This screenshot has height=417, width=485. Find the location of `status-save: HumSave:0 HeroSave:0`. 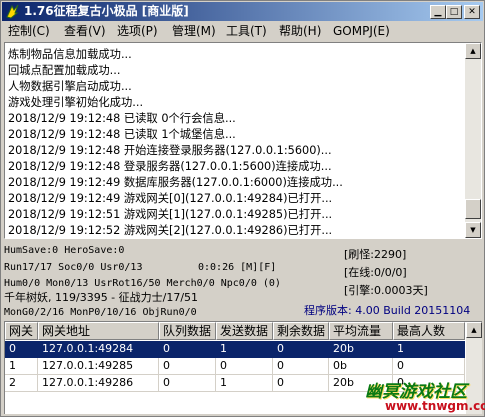

status-save: HumSave:0 HeroSave:0 is located at coordinates (64, 250).